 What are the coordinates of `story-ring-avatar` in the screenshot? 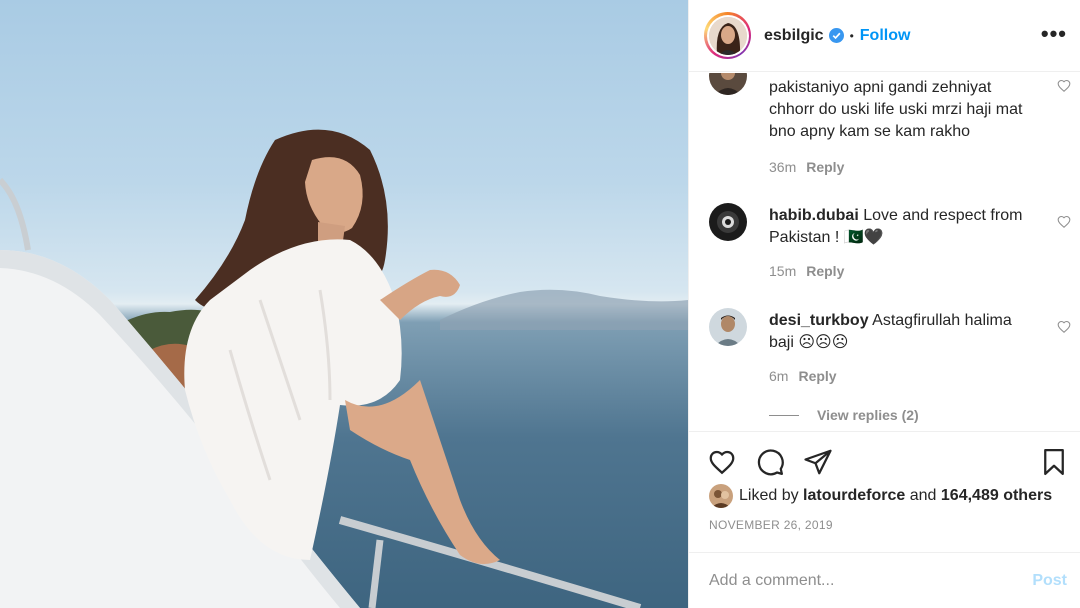 It's located at (727, 35).